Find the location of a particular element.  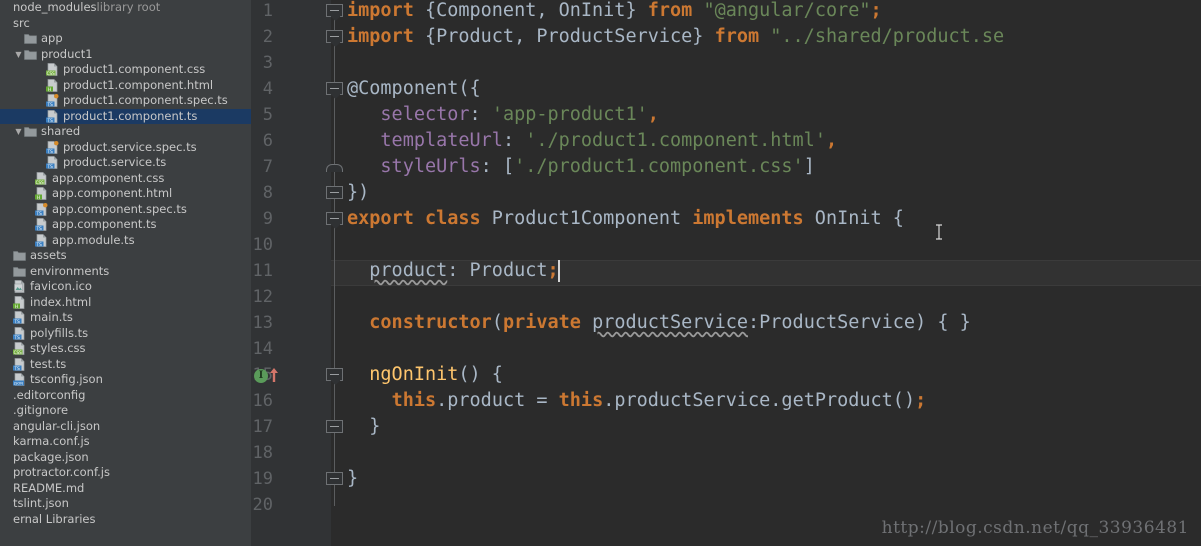

tree-item: TS test.ts is located at coordinates (125, 365).